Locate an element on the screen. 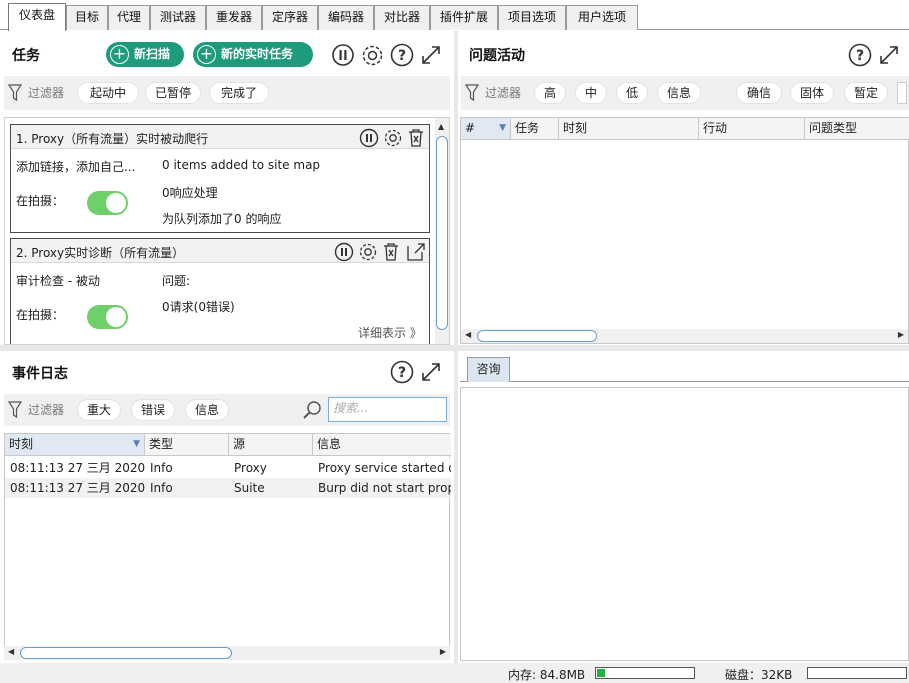  column-header-issue-type: 问题类型 is located at coordinates (857, 129).